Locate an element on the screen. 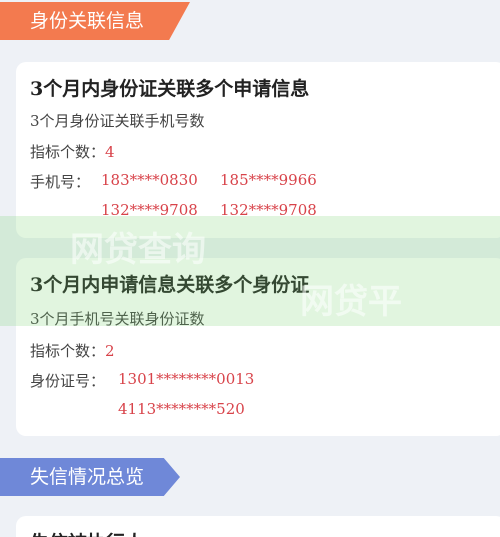 The image size is (500, 537). card-title: 3个月内身份证关联多个申请信息 is located at coordinates (170, 89).